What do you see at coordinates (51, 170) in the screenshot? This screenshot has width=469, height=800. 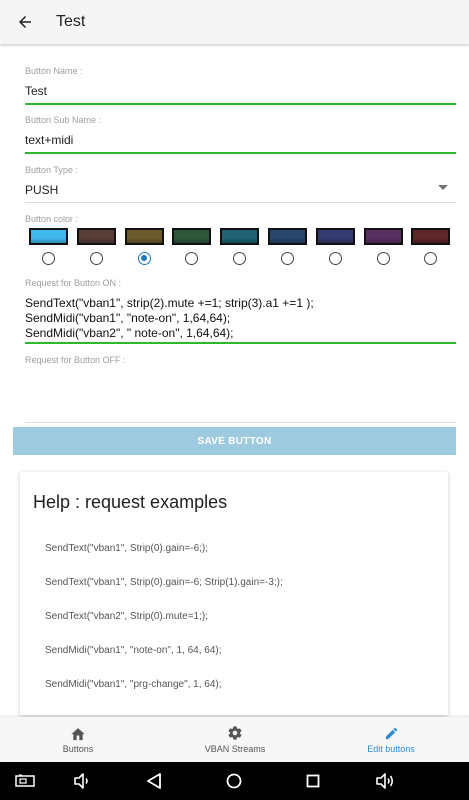 I see `button-type-label: Button Type :` at bounding box center [51, 170].